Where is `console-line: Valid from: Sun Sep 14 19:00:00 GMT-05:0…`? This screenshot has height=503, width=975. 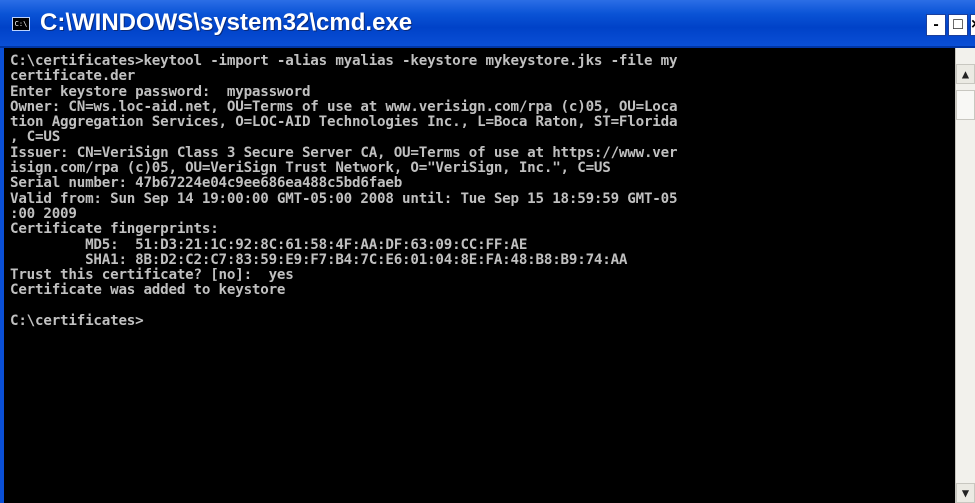 console-line: Valid from: Sun Sep 14 19:00:00 GMT-05:0… is located at coordinates (344, 198).